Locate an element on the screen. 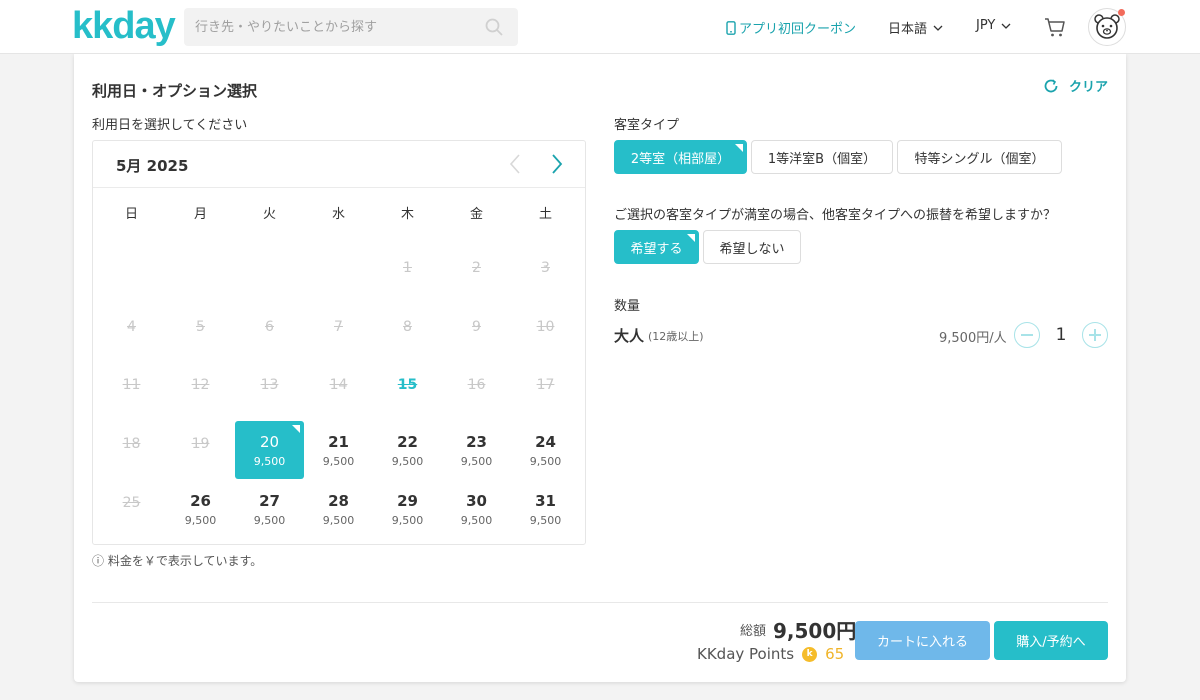 Image resolution: width=1200 pixels, height=700 pixels. weekday-row: 日月火水木金土 is located at coordinates (339, 213).